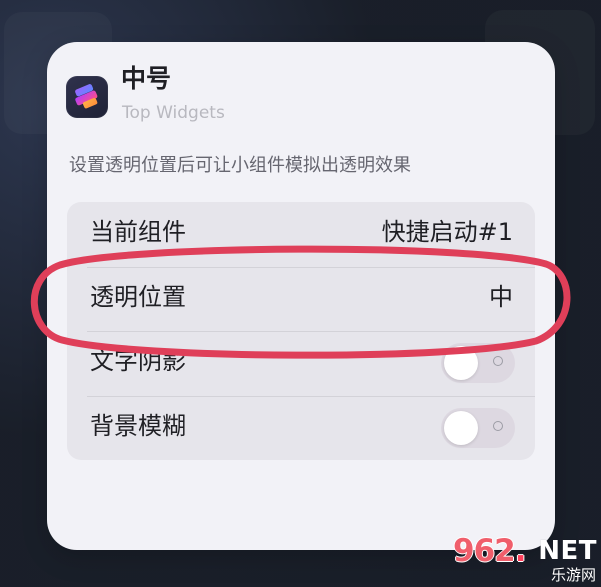  I want to click on widget-description: 设置透明位置后可让小组件模拟出透明效果, so click(240, 165).